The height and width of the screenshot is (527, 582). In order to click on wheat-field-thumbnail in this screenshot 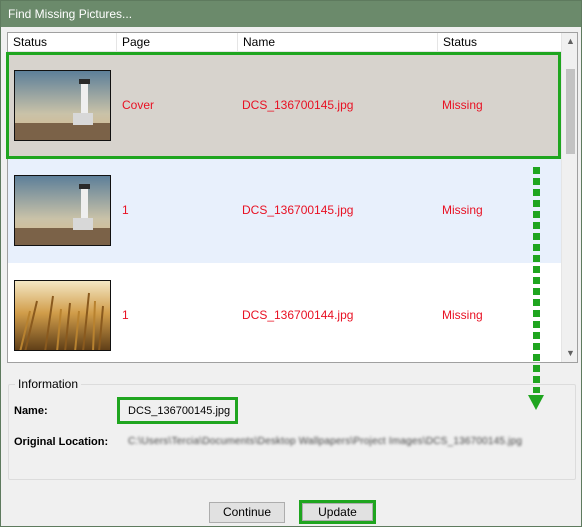, I will do `click(62, 315)`.